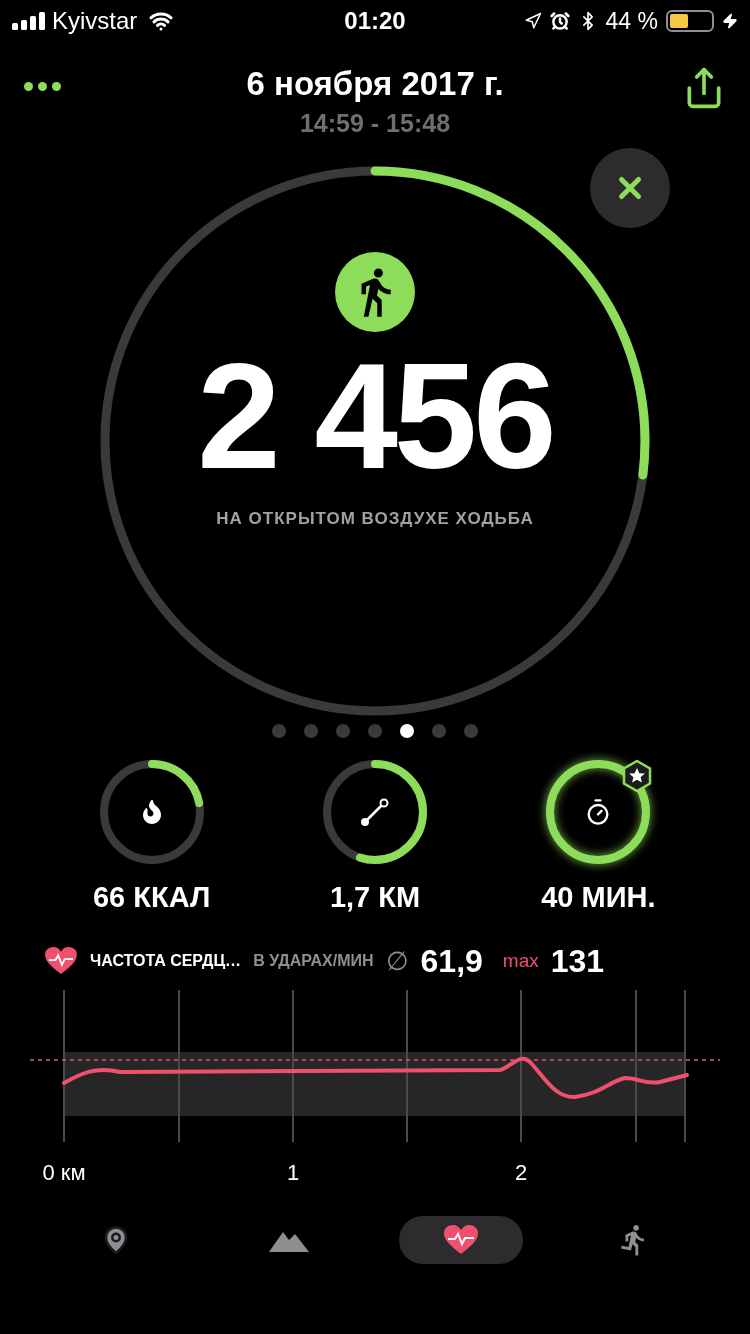  What do you see at coordinates (95, 21) in the screenshot?
I see `carrier-name: Kyivstar` at bounding box center [95, 21].